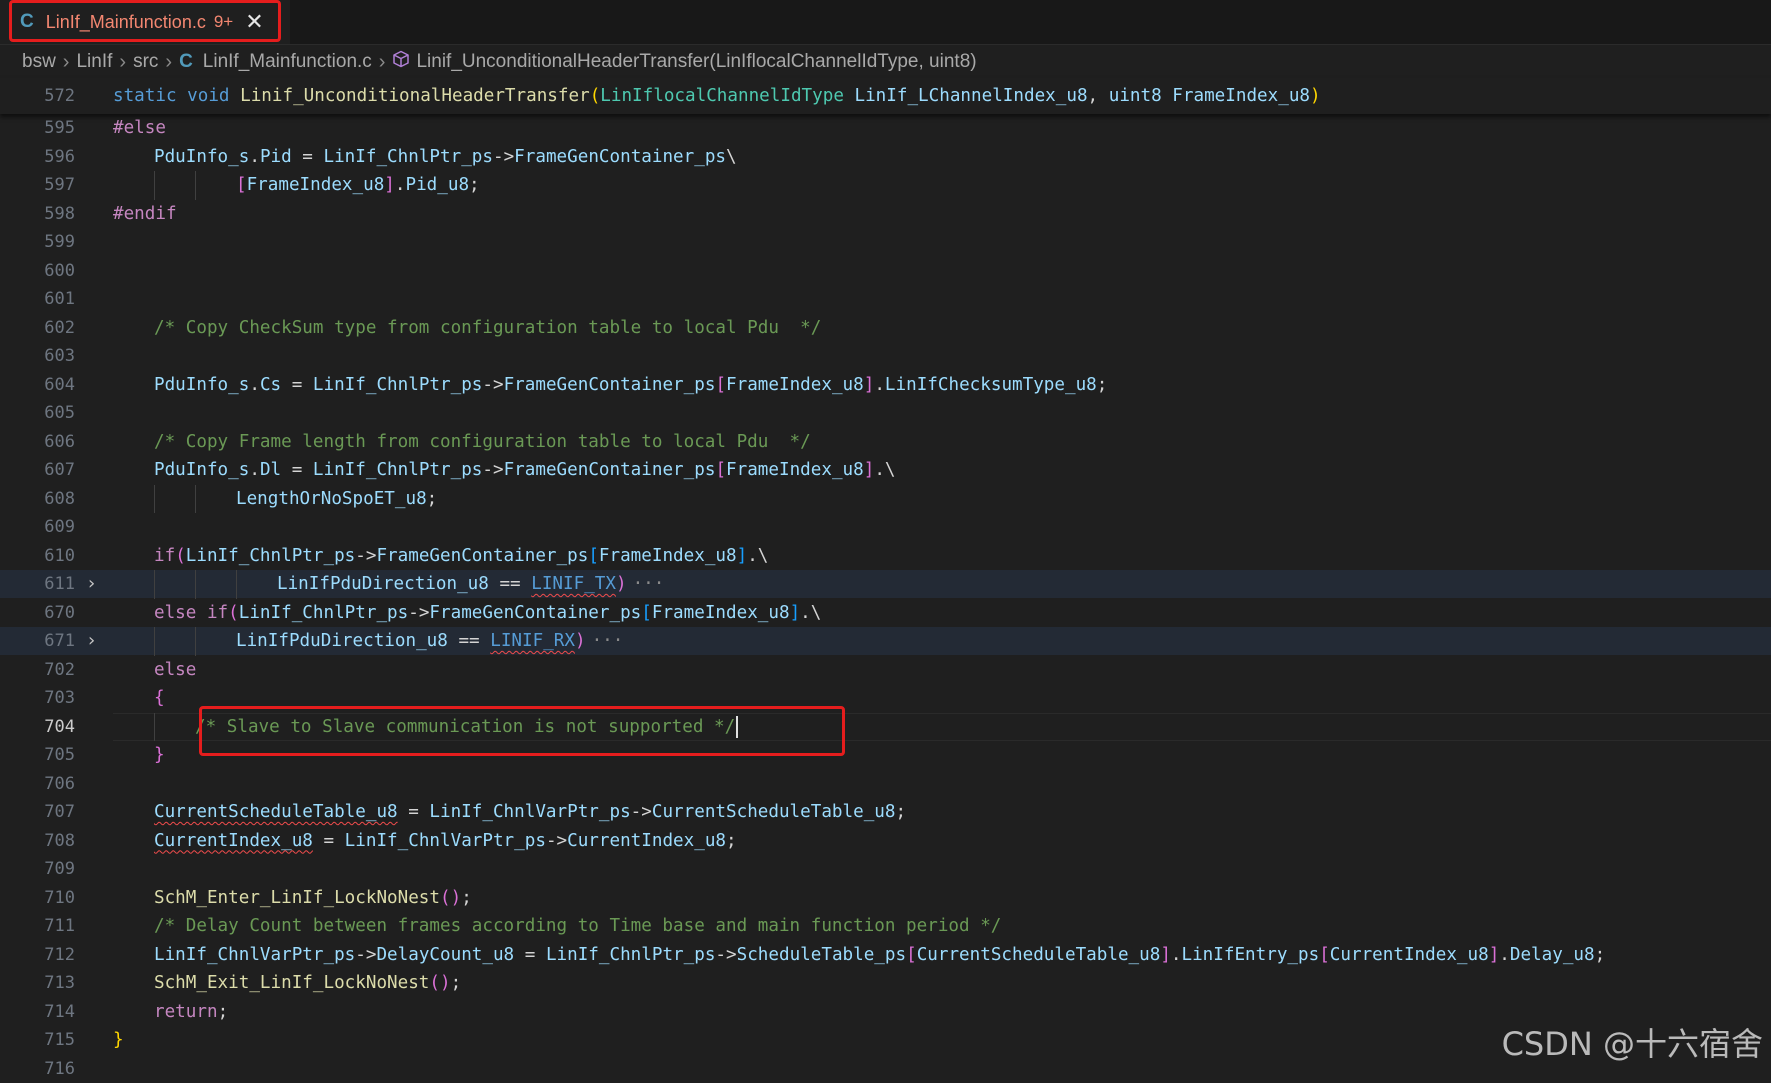  Describe the element at coordinates (885, 214) in the screenshot. I see `code-line: 598 #endif` at that location.